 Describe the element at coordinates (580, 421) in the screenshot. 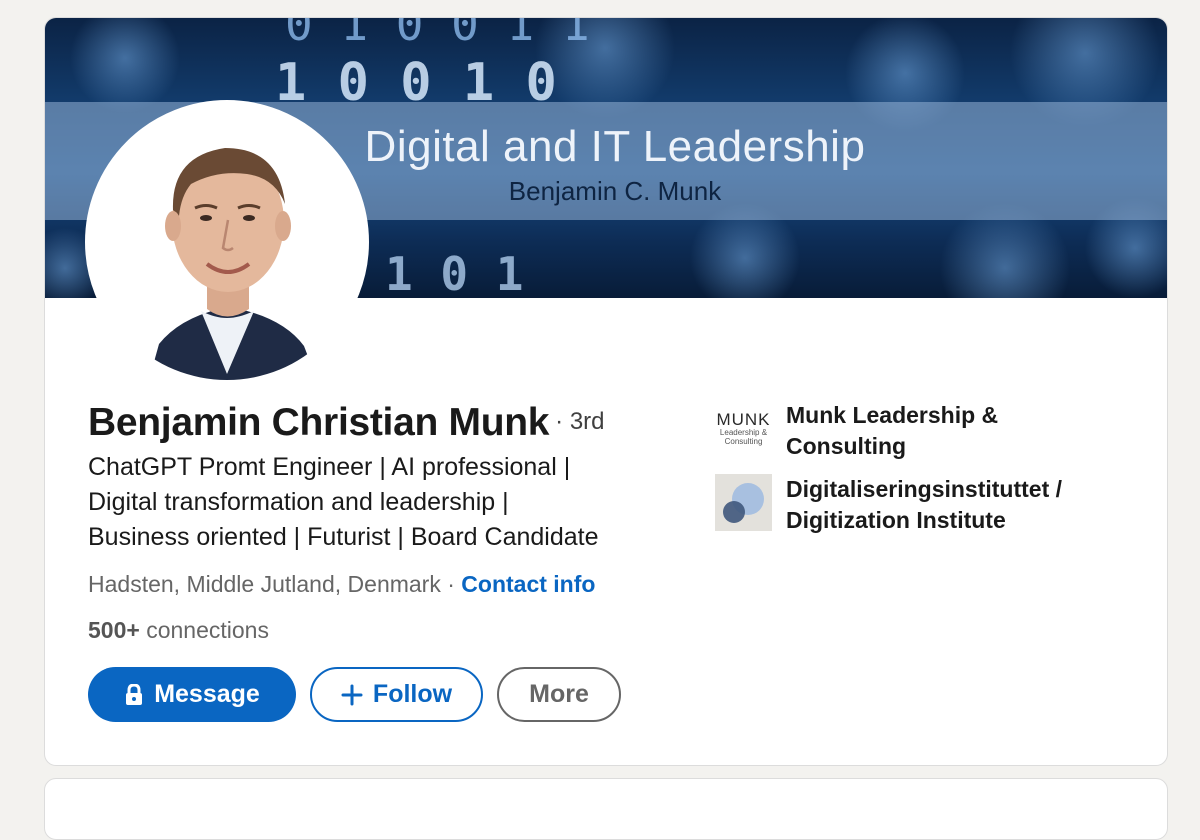

I see `connection-degree: · 3rd` at that location.